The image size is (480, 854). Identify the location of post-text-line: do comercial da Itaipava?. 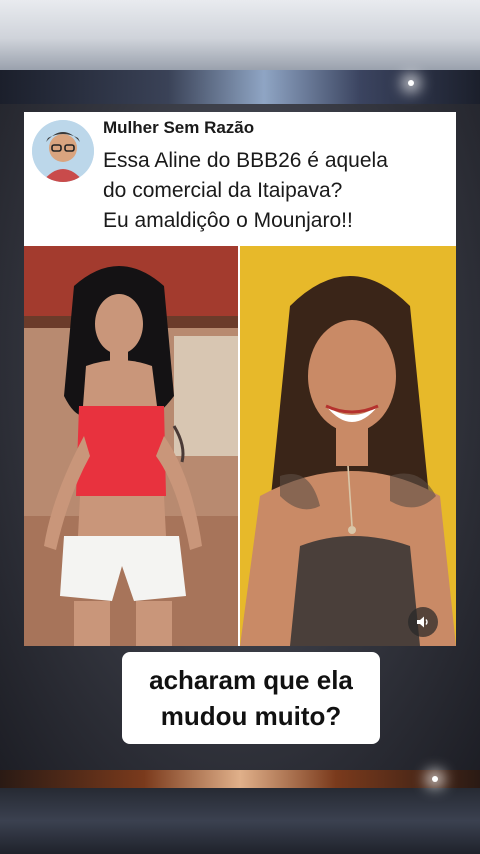
(223, 190).